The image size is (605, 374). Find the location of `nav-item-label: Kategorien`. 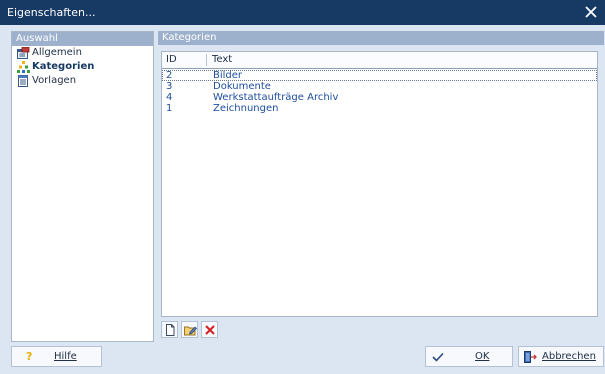

nav-item-label: Kategorien is located at coordinates (63, 66).